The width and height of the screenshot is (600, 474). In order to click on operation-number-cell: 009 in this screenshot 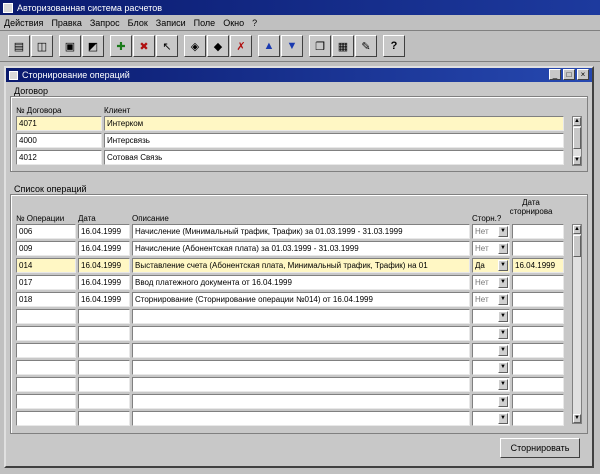, I will do `click(46, 248)`.